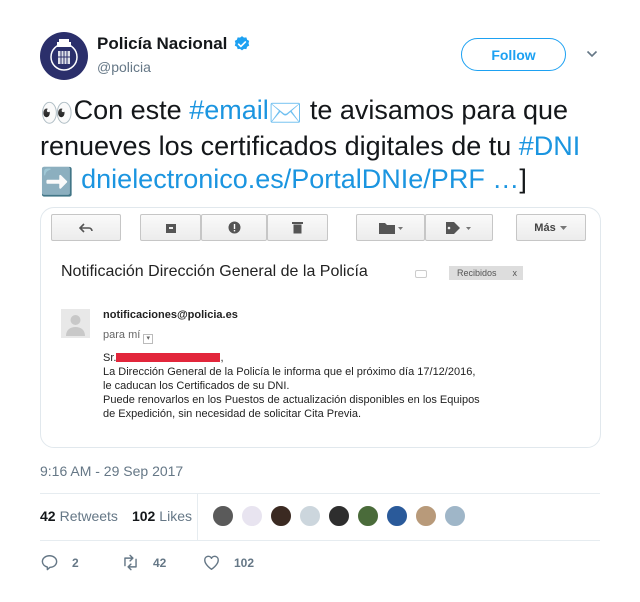 The image size is (640, 602). I want to click on likes-label: Likes, so click(175, 516).